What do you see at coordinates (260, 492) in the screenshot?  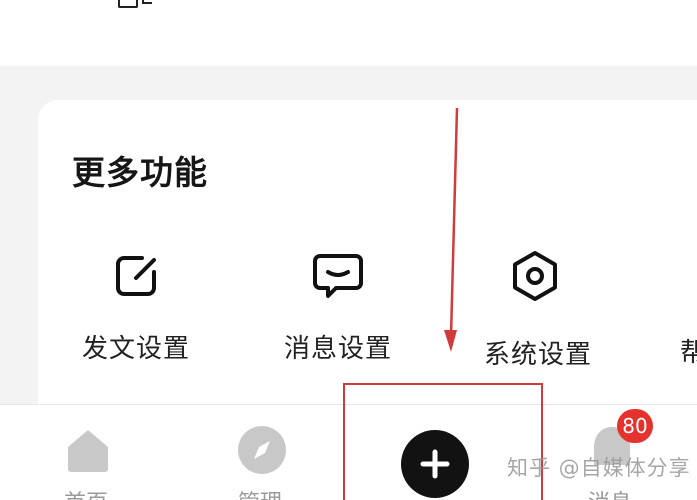 I see `nav-label: 管理` at bounding box center [260, 492].